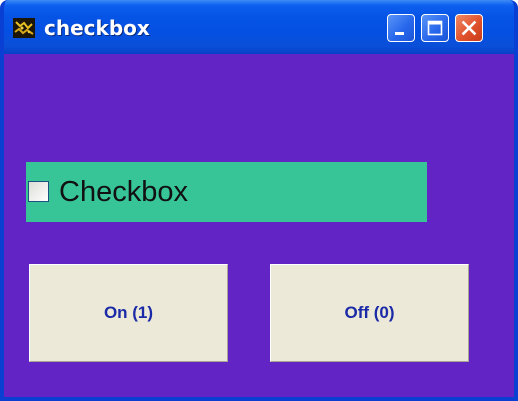 The image size is (518, 401). What do you see at coordinates (226, 192) in the screenshot?
I see `checkbox-control: Checkbox` at bounding box center [226, 192].